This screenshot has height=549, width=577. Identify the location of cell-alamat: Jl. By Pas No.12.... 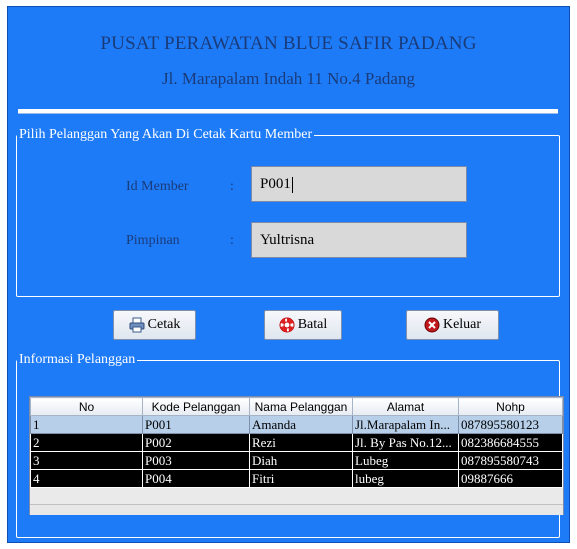
(405, 442).